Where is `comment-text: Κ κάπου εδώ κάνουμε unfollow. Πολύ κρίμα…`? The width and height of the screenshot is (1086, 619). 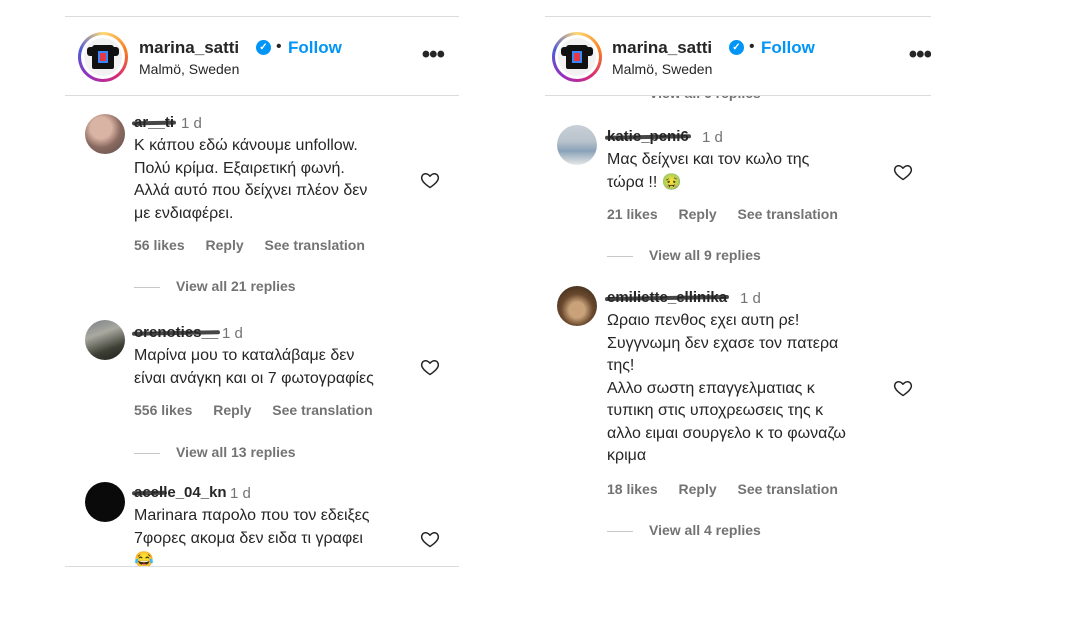 comment-text: Κ κάπου εδώ κάνουμε unfollow. Πολύ κρίμα… is located at coordinates (251, 179).